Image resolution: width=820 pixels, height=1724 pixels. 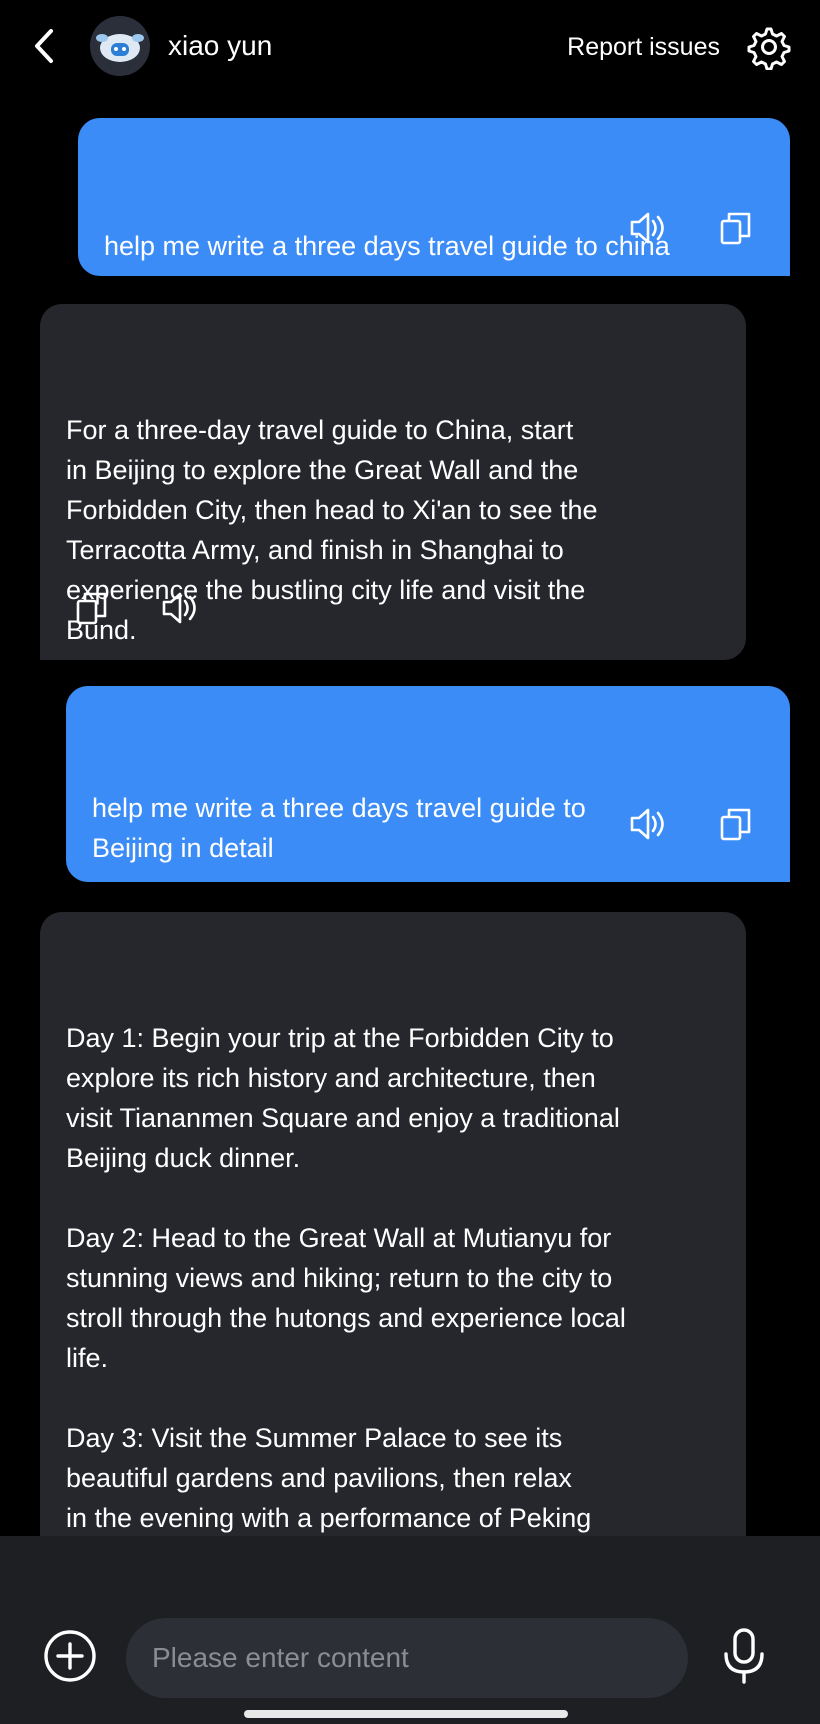 I want to click on chevron-left-icon, so click(x=44, y=46).